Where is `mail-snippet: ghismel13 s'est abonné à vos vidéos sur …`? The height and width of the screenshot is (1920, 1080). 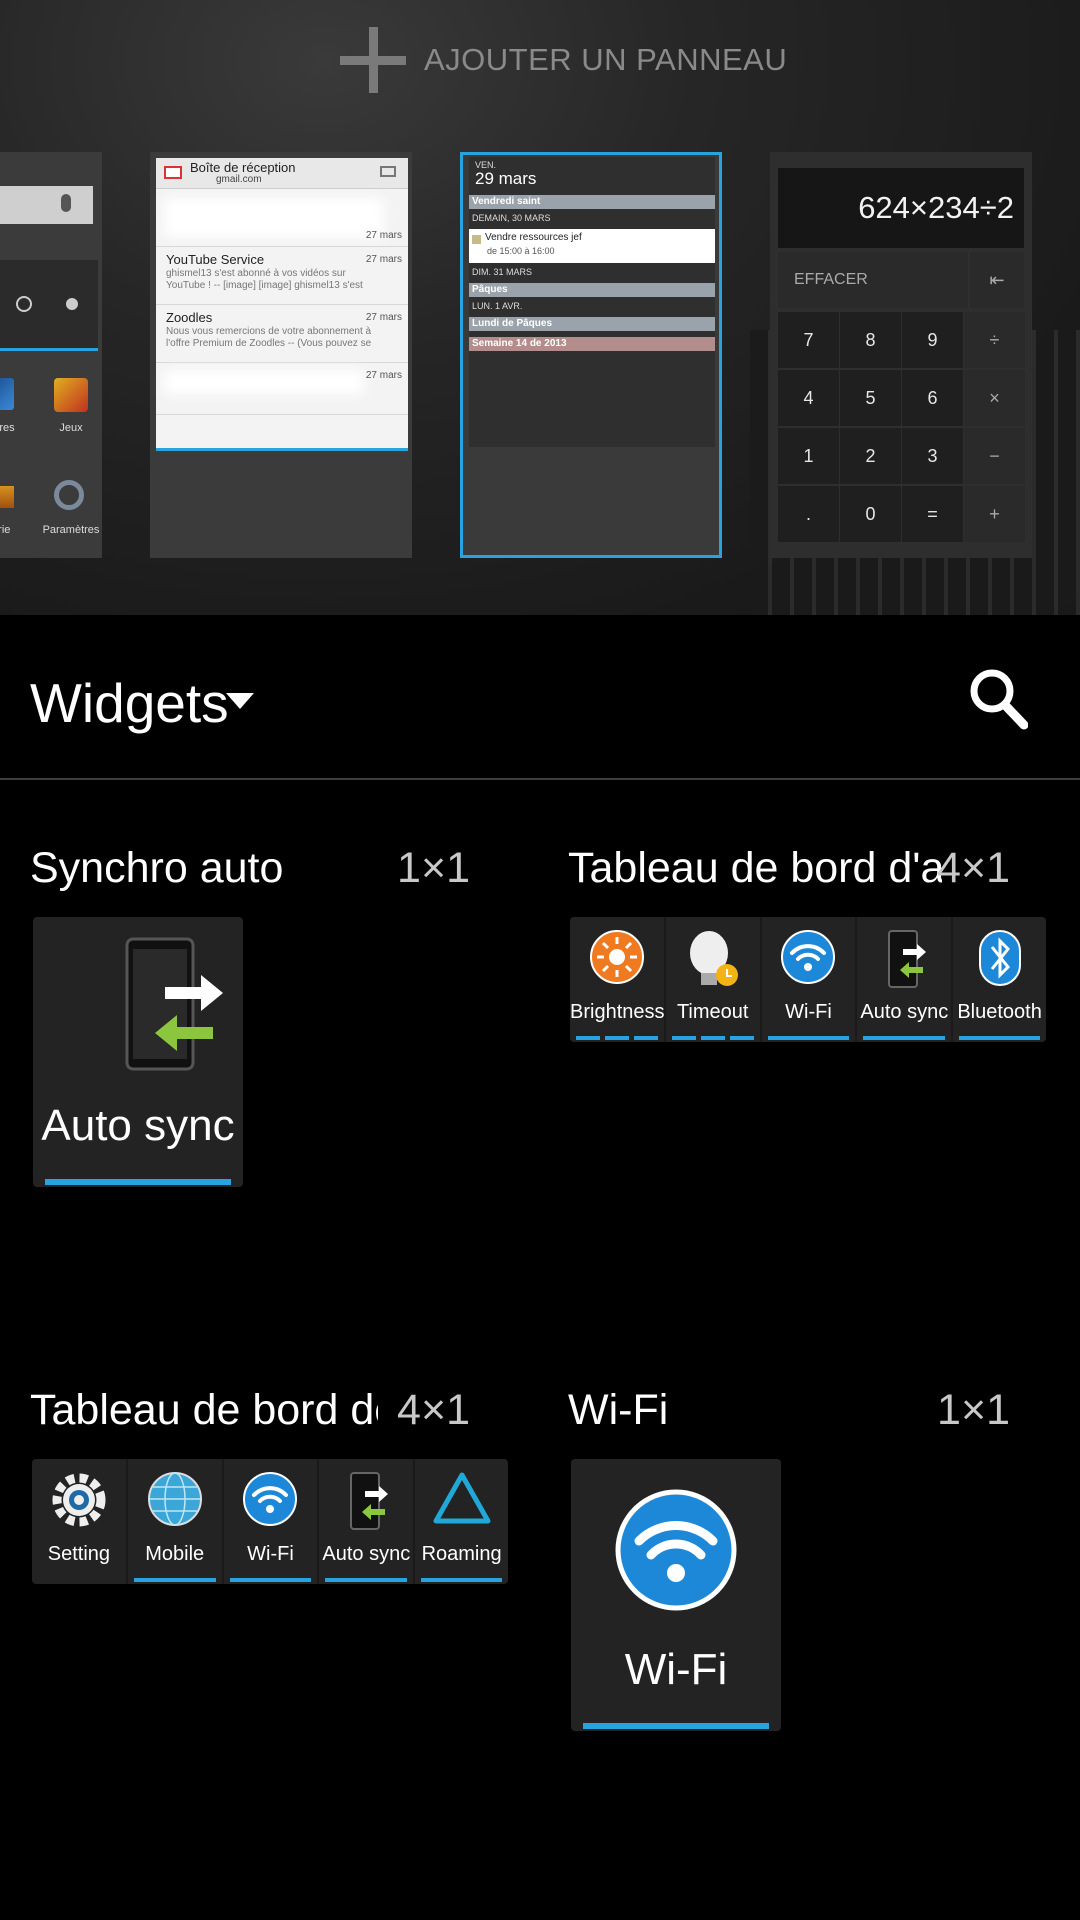
mail-snippet: ghismel13 s'est abonné à vos vidéos sur … is located at coordinates (264, 279).